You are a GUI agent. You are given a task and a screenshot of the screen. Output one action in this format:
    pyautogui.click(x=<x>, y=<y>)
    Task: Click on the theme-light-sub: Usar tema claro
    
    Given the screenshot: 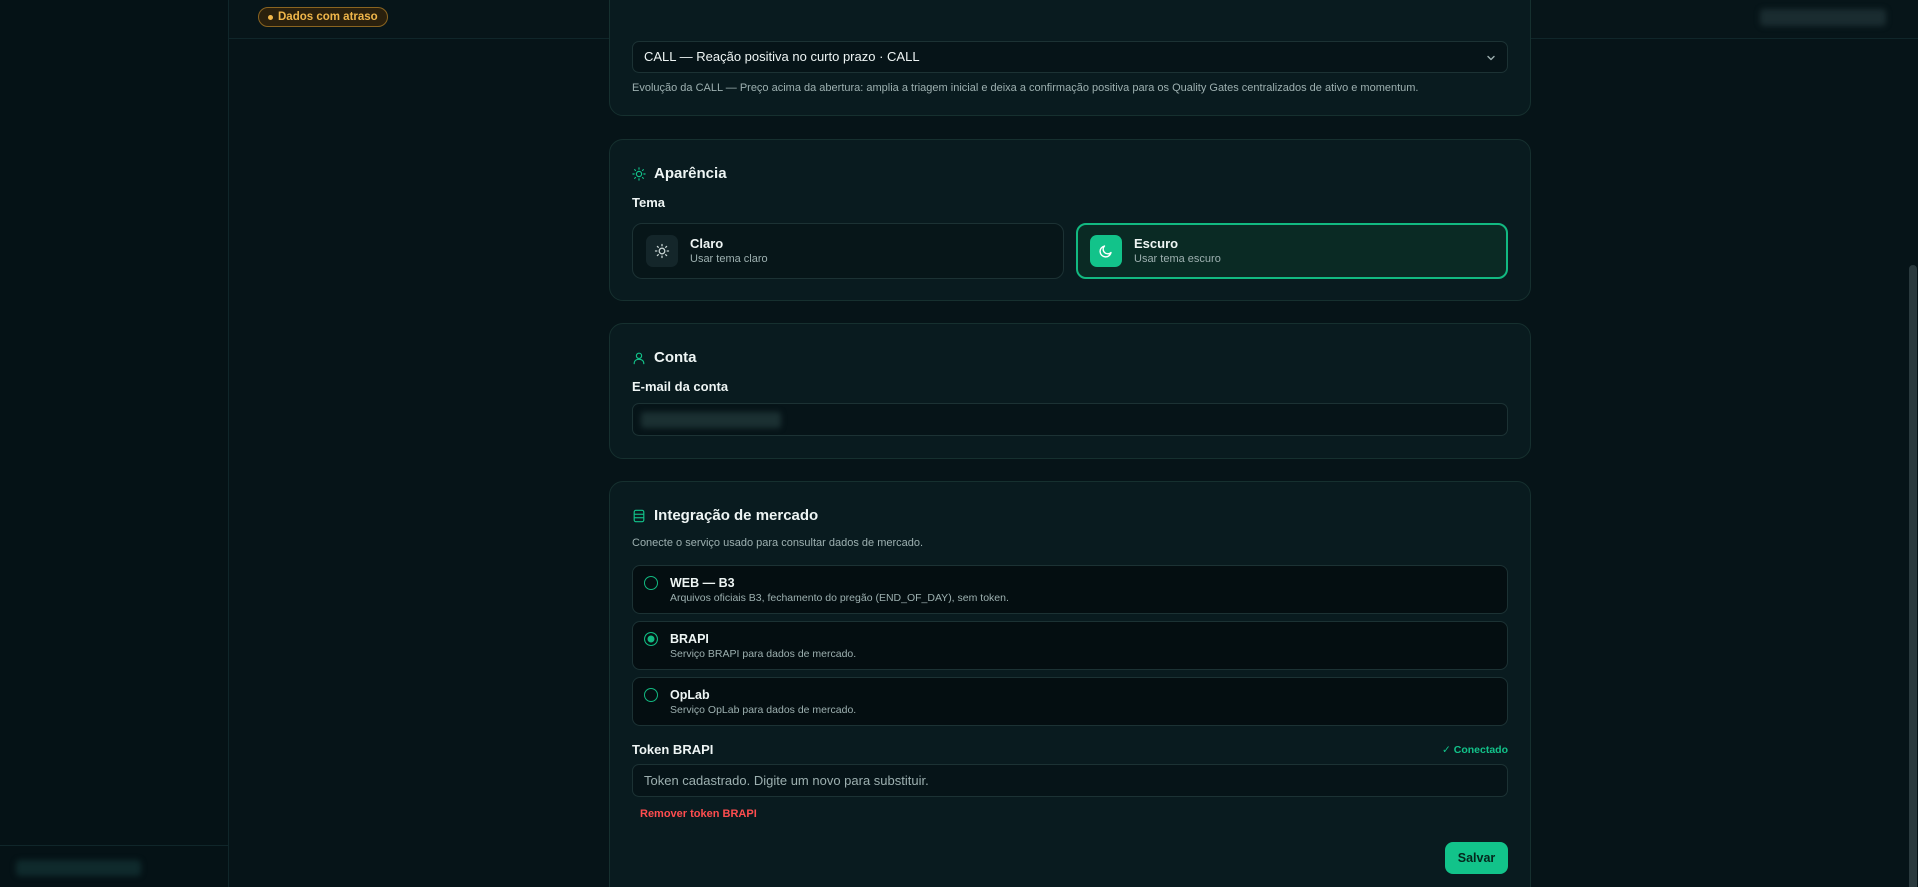 What is the action you would take?
    pyautogui.click(x=729, y=259)
    